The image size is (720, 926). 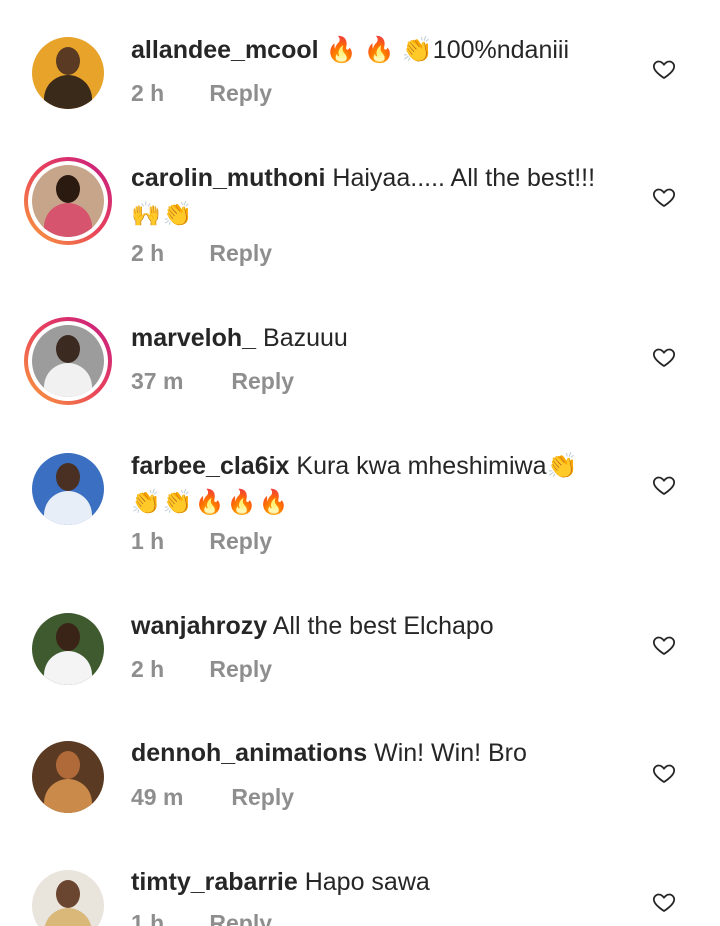 What do you see at coordinates (367, 882) in the screenshot?
I see `comment-body: Hapo sawa` at bounding box center [367, 882].